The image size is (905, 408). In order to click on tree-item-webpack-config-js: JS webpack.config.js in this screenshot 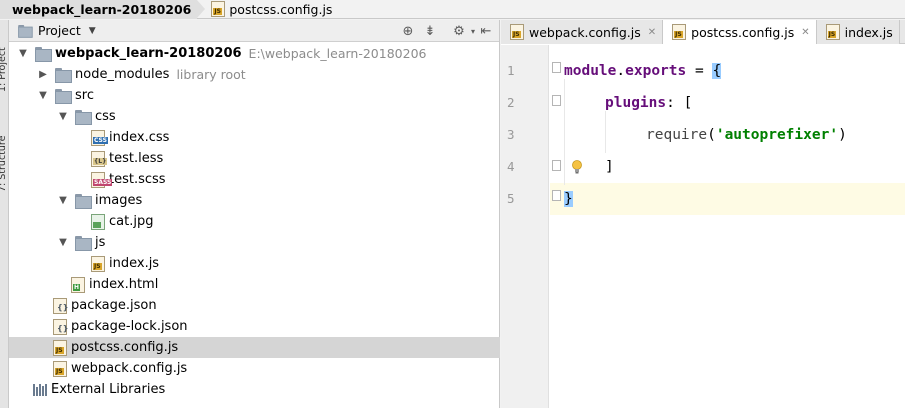, I will do `click(254, 368)`.